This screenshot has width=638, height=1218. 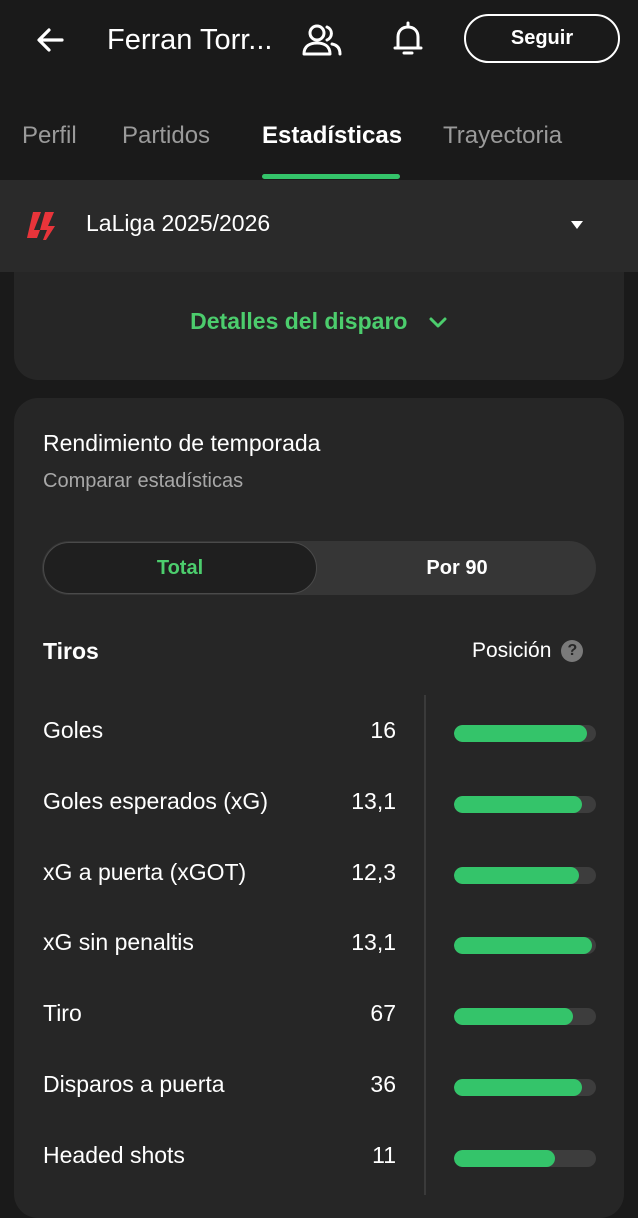 I want to click on help-icon: ?, so click(x=572, y=651).